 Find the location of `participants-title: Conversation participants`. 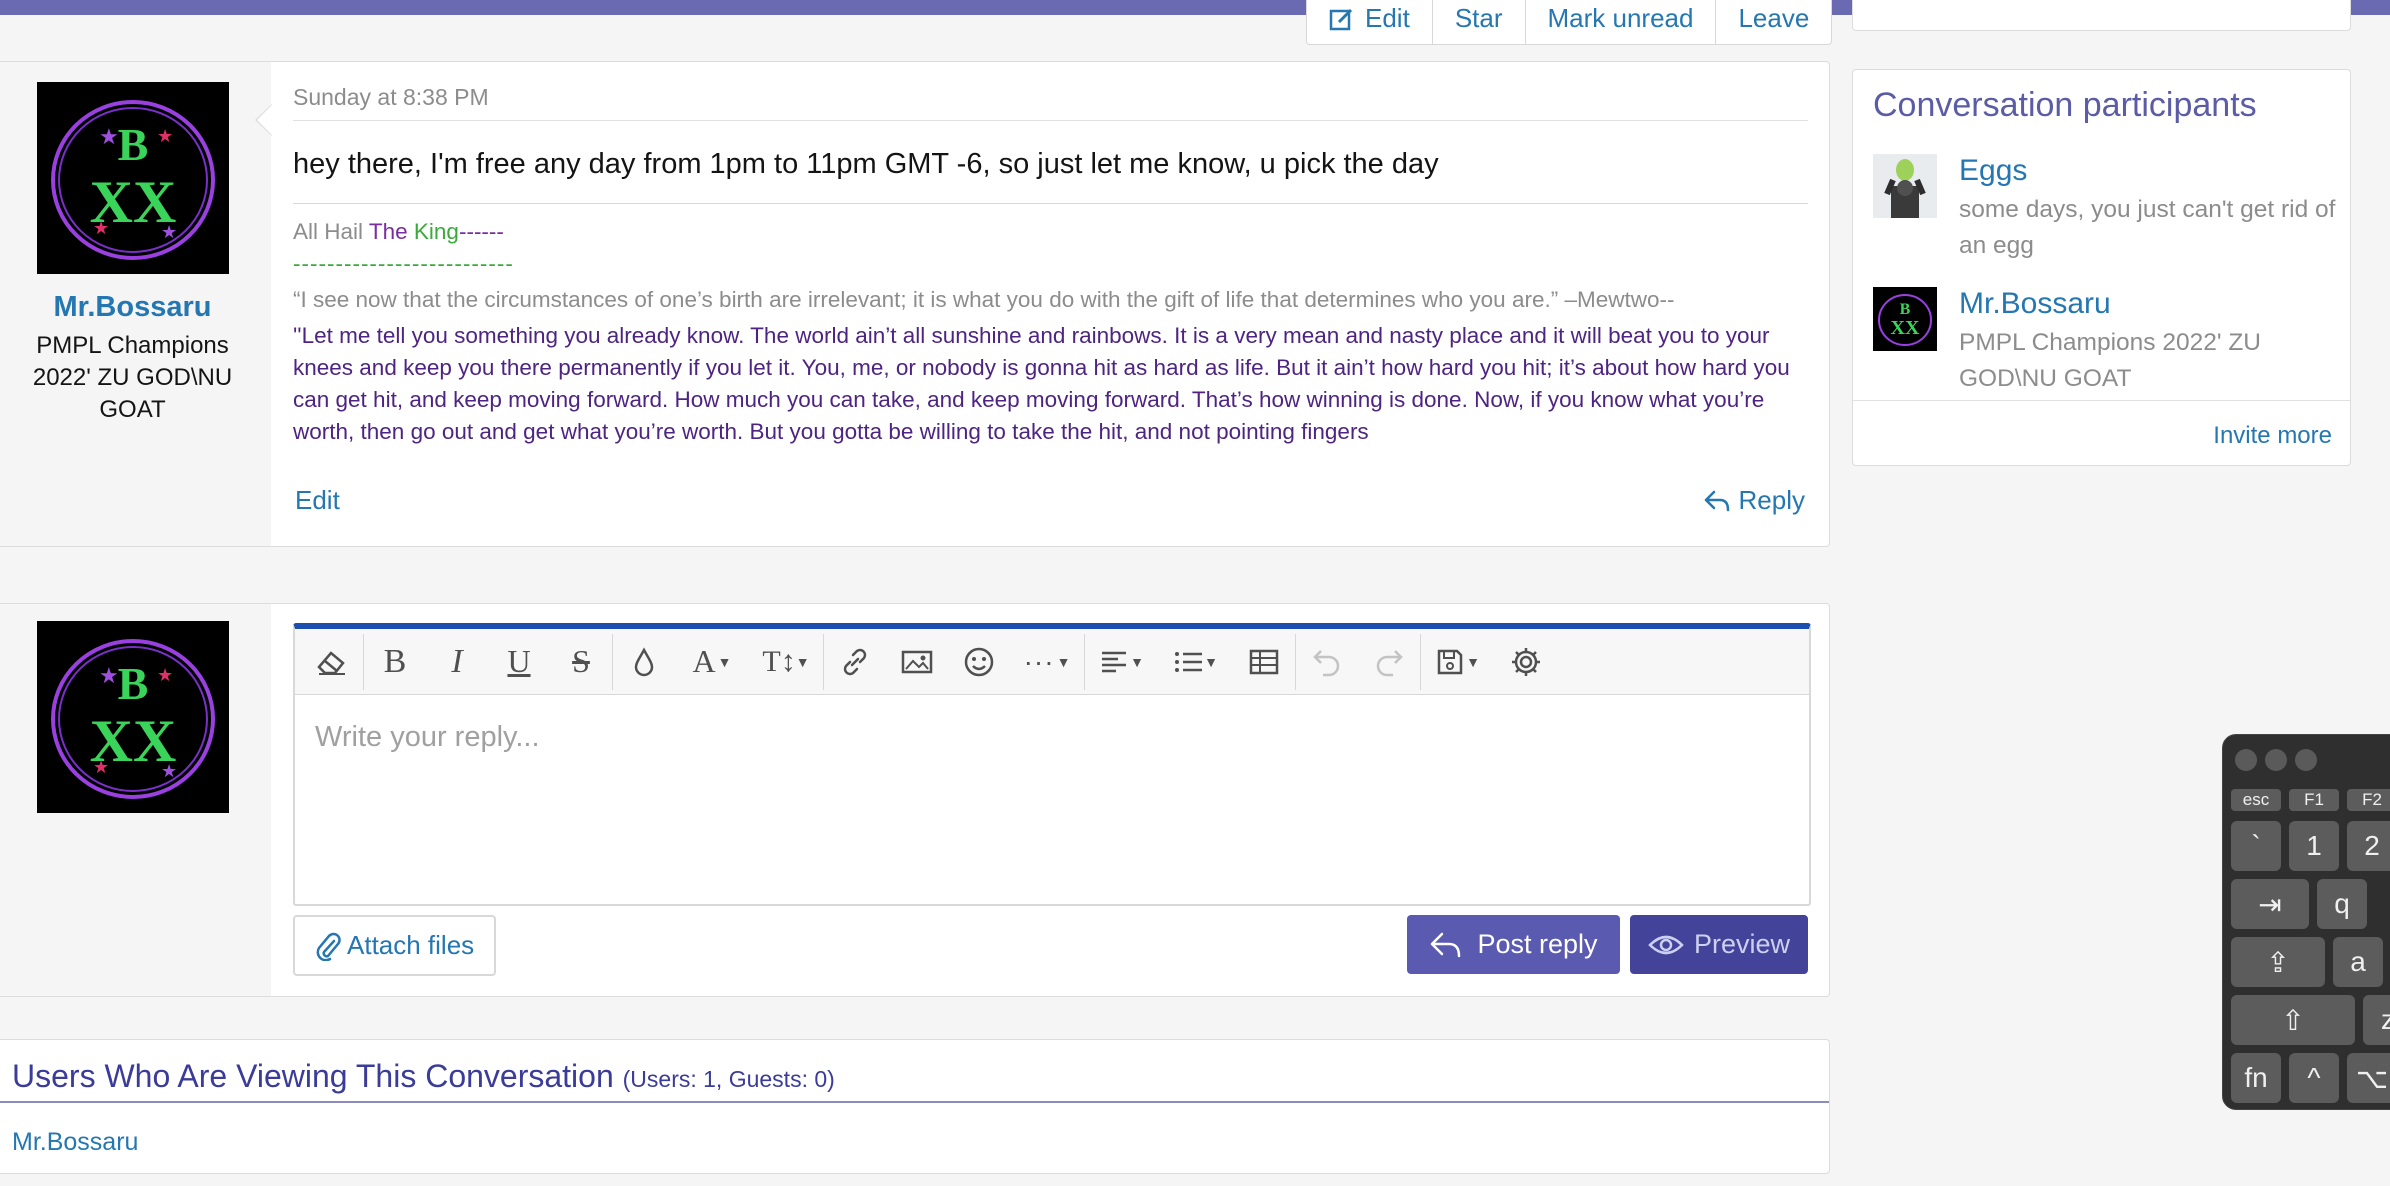

participants-title: Conversation participants is located at coordinates (2065, 105).